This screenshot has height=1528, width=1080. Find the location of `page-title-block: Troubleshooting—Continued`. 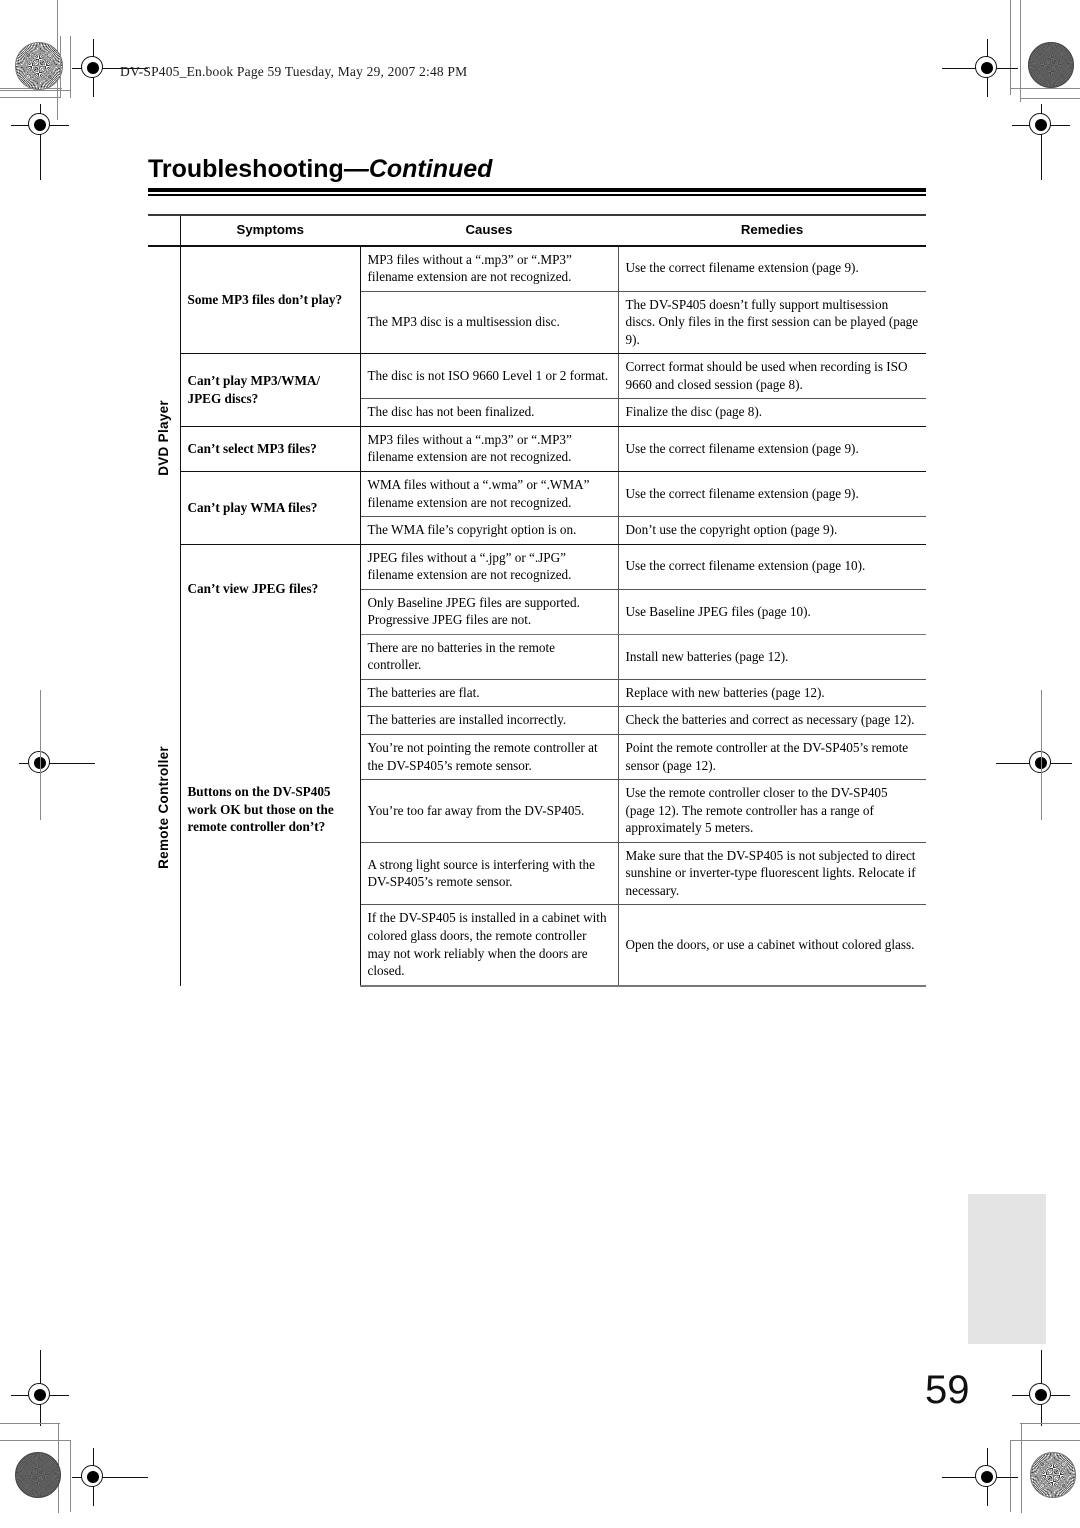

page-title-block: Troubleshooting—Continued is located at coordinates (537, 175).